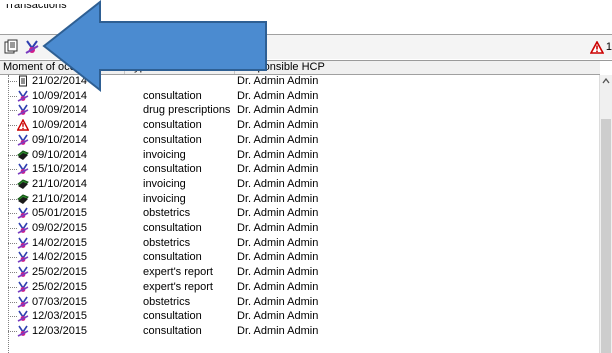 This screenshot has height=353, width=612. I want to click on table-row: 09/02/2015 consultation Dr. Admin Admin, so click(300, 228).